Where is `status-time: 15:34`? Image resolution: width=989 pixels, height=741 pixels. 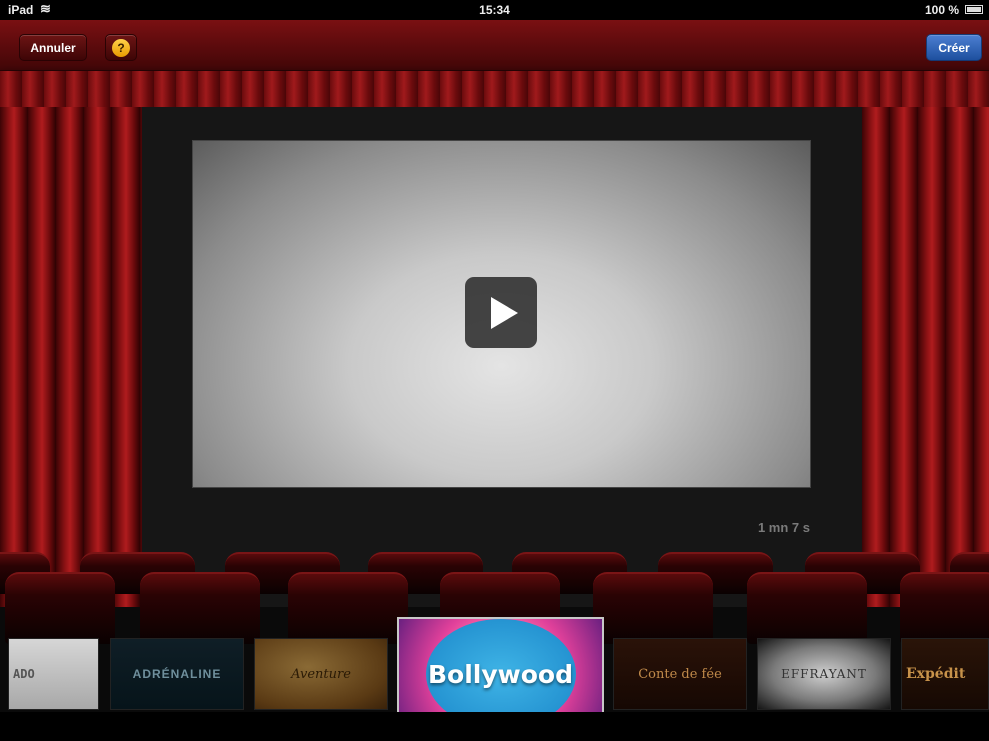
status-time: 15:34 is located at coordinates (494, 10).